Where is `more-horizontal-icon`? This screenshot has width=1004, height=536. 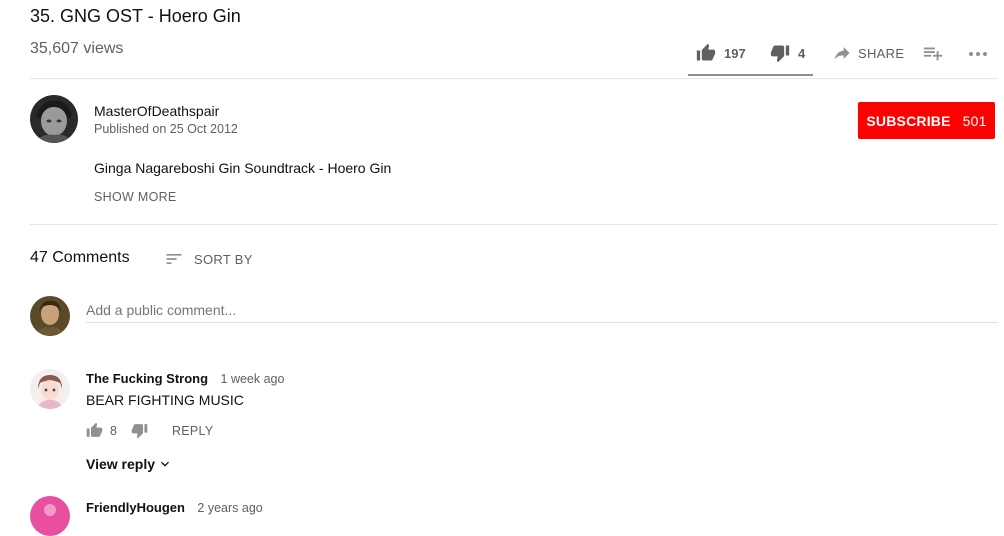 more-horizontal-icon is located at coordinates (978, 54).